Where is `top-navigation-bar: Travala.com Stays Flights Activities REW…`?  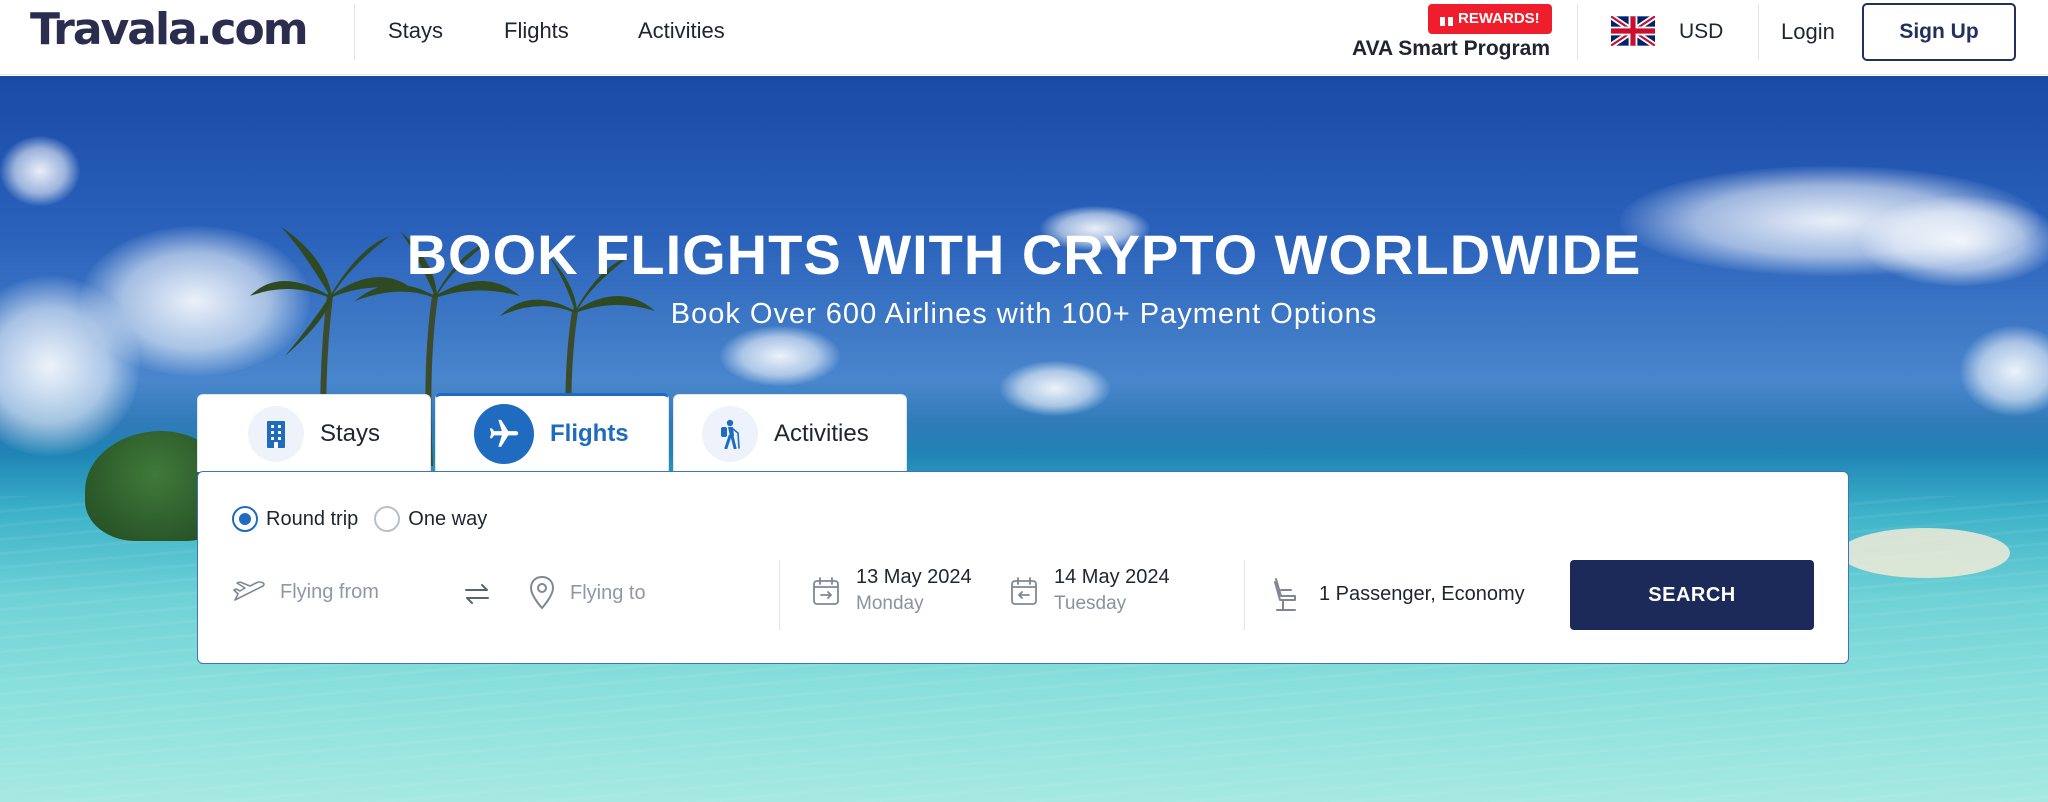
top-navigation-bar: Travala.com Stays Flights Activities REW… is located at coordinates (1024, 37).